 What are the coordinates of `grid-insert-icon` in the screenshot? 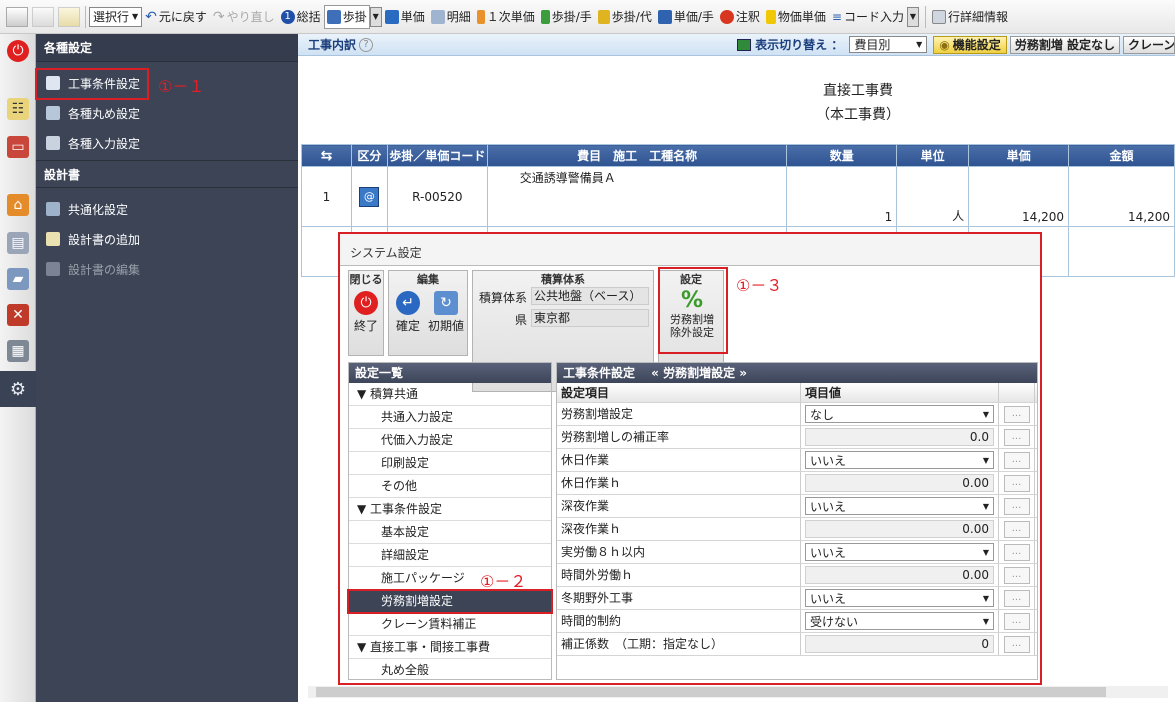 It's located at (17, 16).